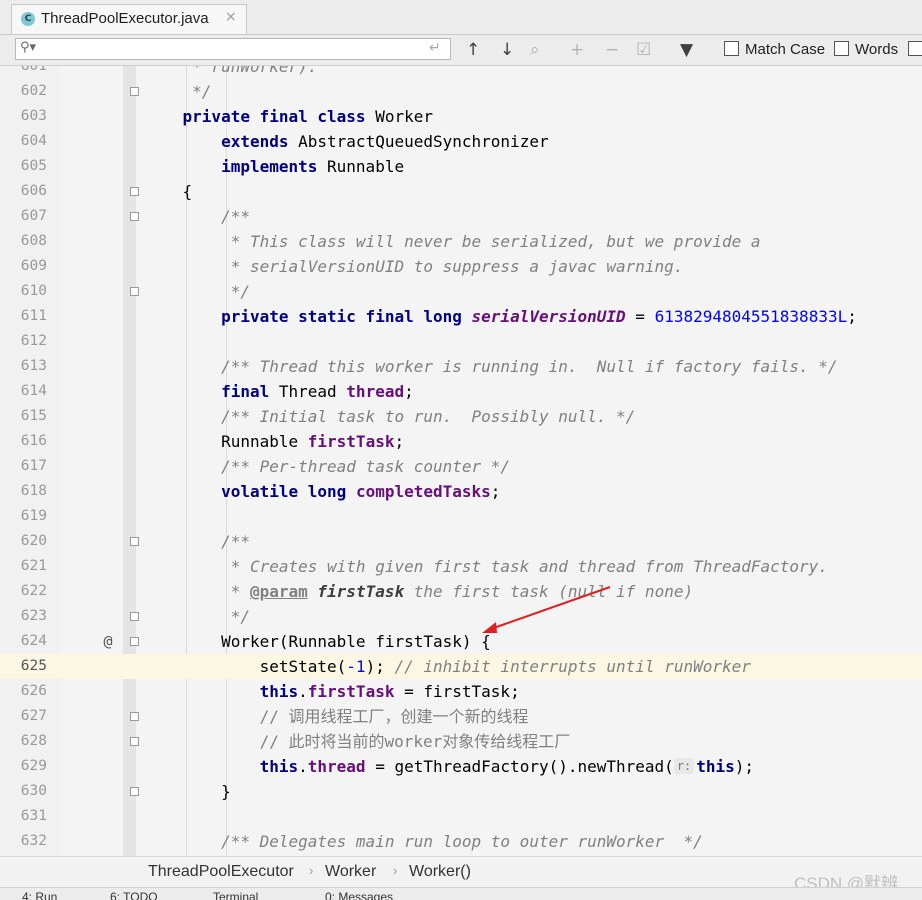  I want to click on code-text: }, so click(187, 791).